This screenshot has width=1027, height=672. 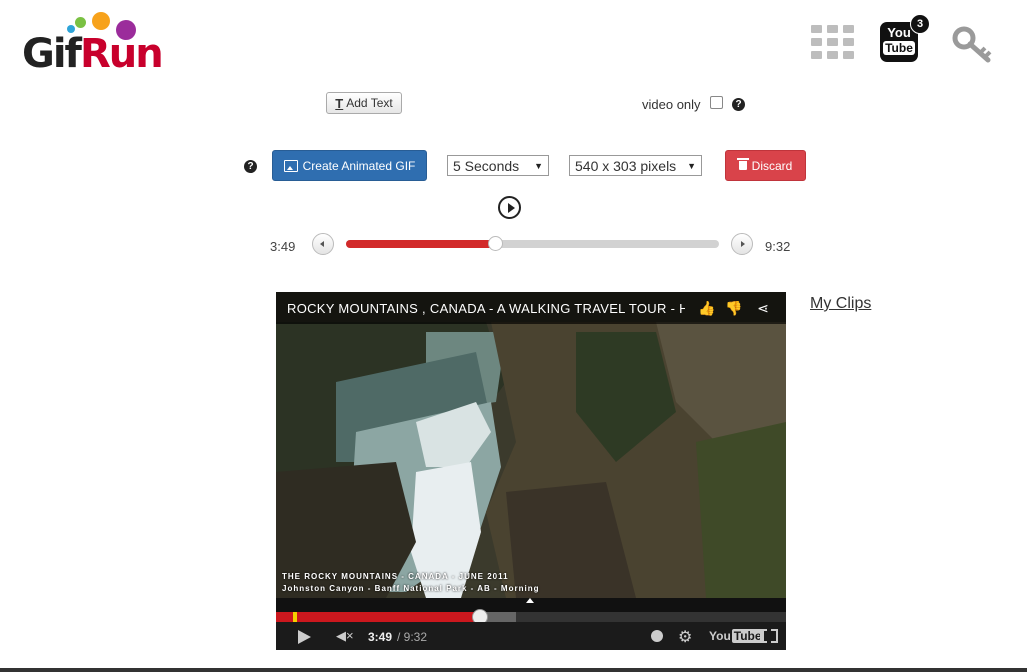 I want to click on logo-wordmark: GifRun, so click(x=93, y=54).